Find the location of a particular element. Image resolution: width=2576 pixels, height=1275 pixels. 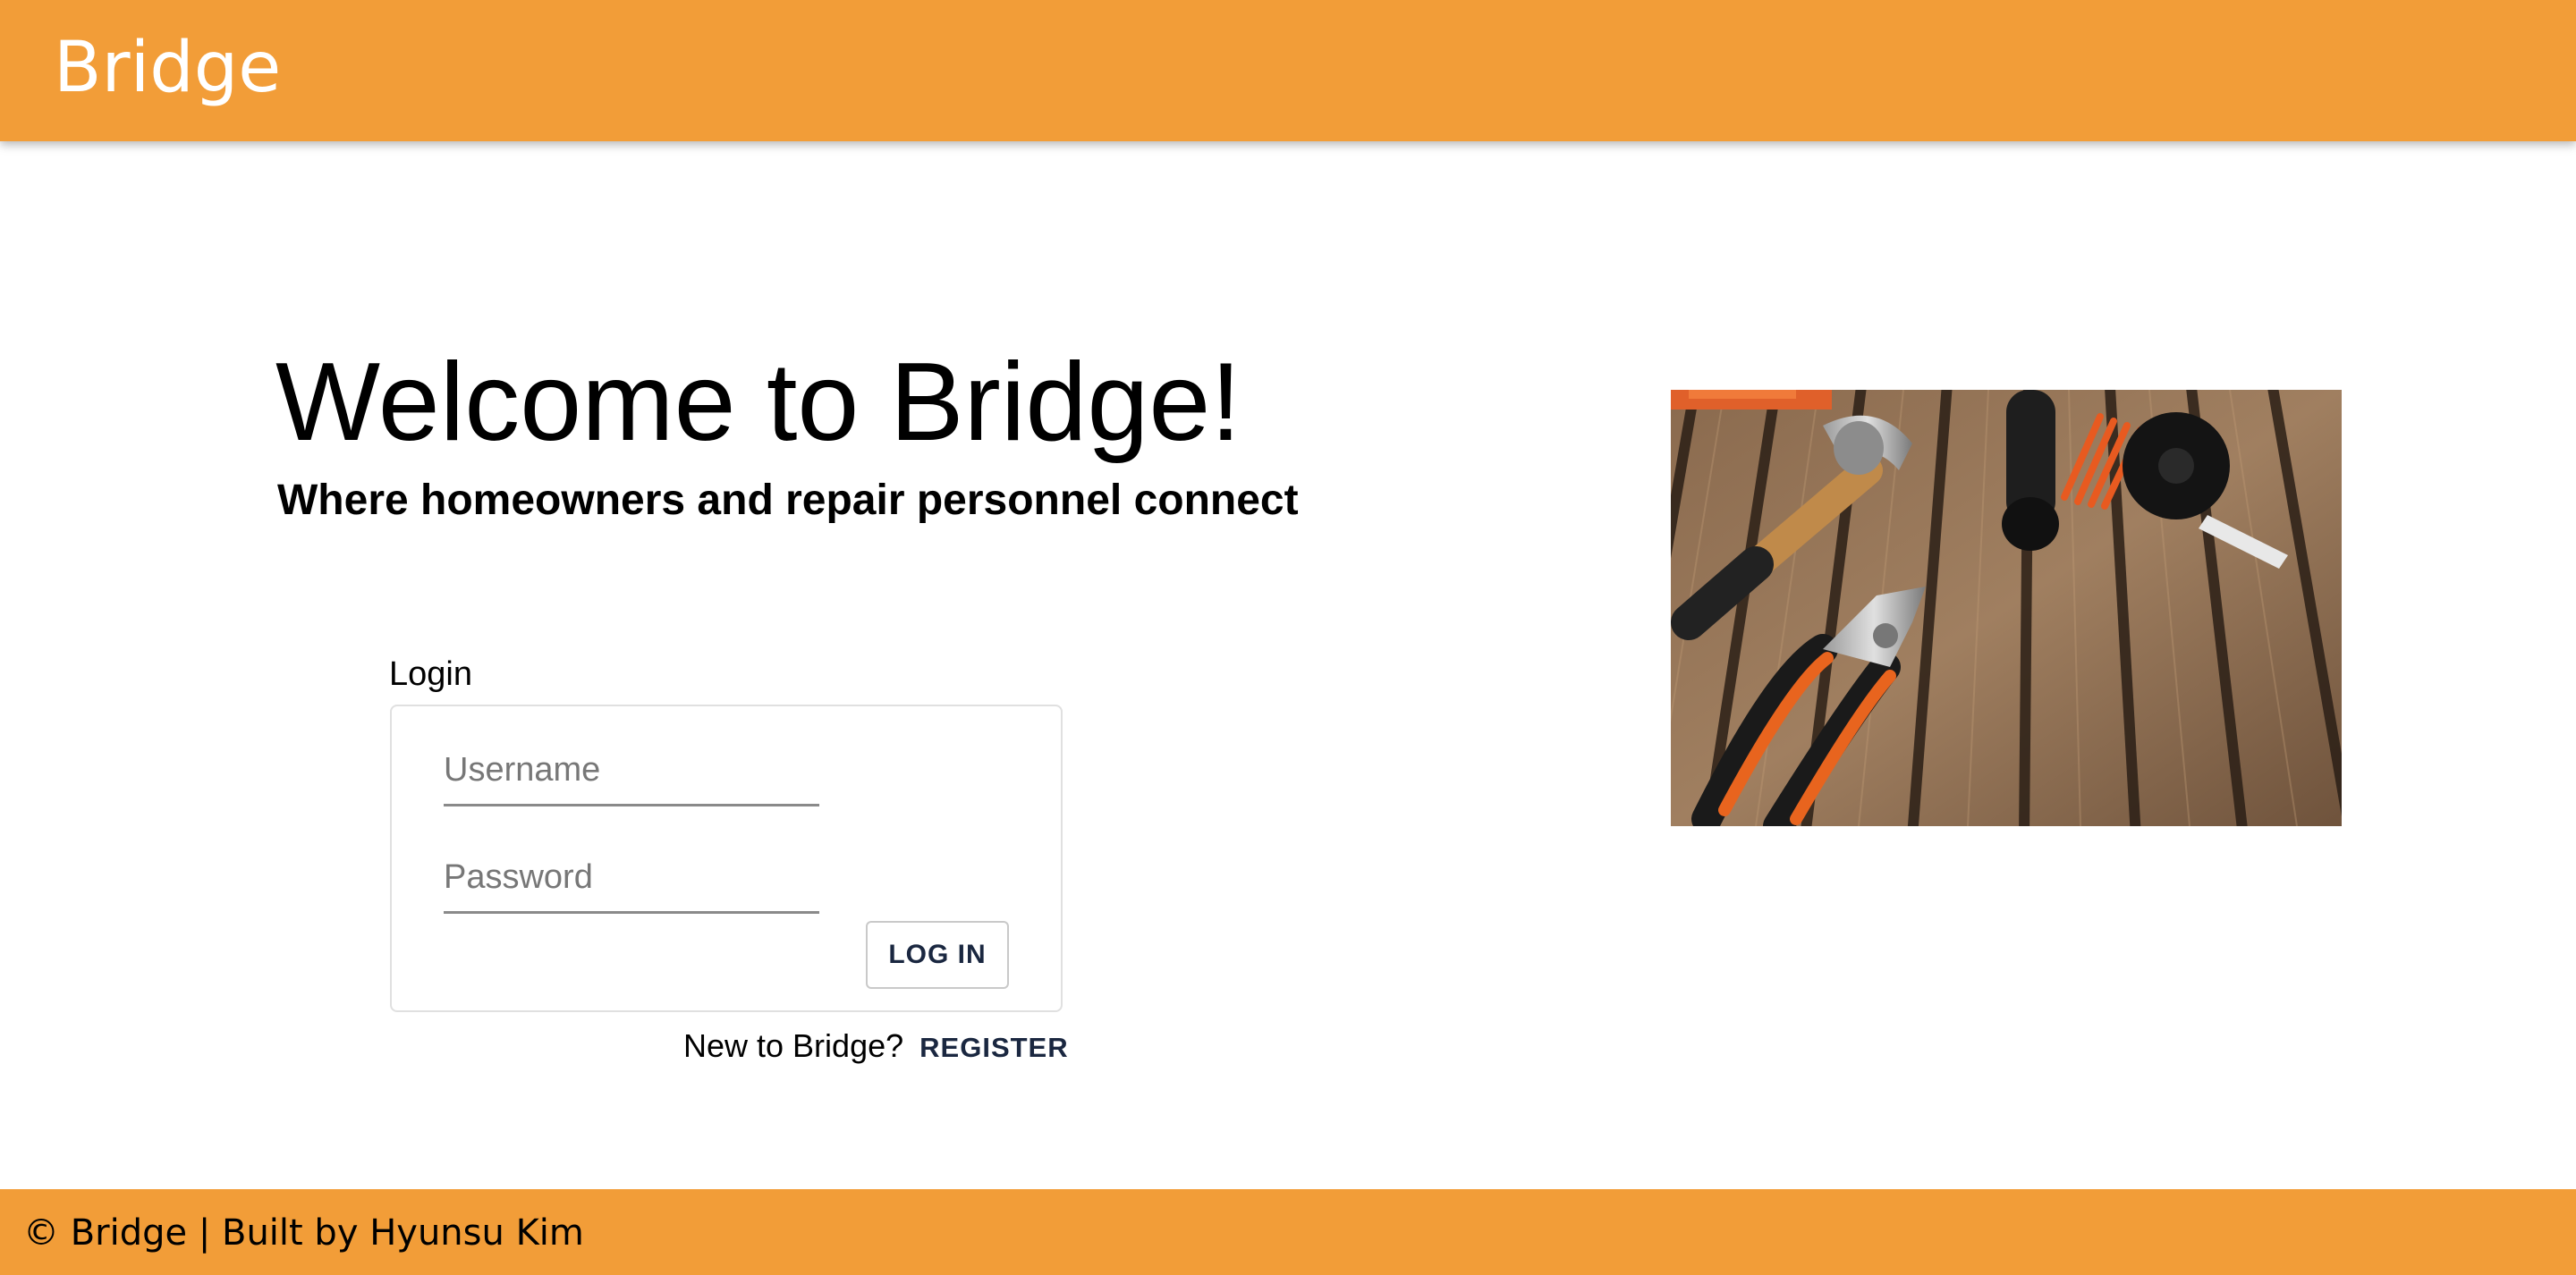

login-form: LOG IN is located at coordinates (726, 858).